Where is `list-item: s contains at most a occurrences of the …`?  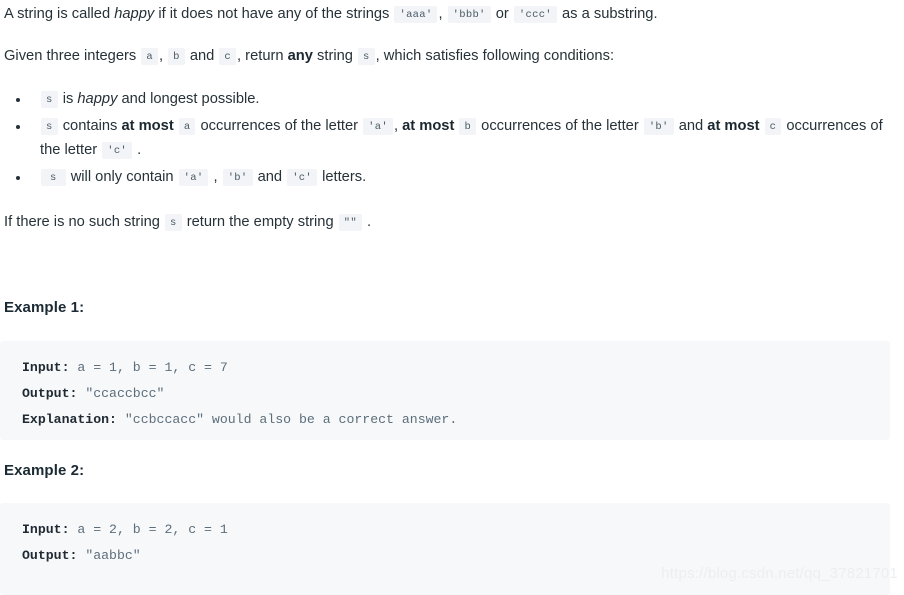 list-item: s contains at most a occurrences of the … is located at coordinates (452, 139).